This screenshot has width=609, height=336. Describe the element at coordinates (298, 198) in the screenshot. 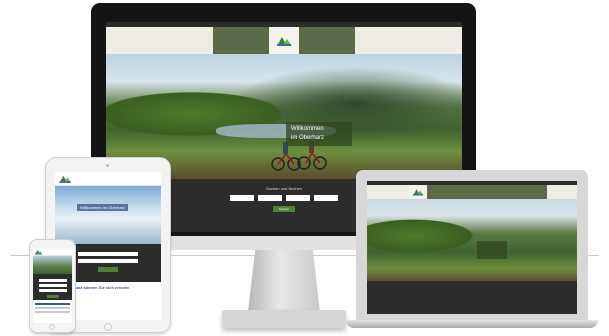

I see `guests-field` at that location.